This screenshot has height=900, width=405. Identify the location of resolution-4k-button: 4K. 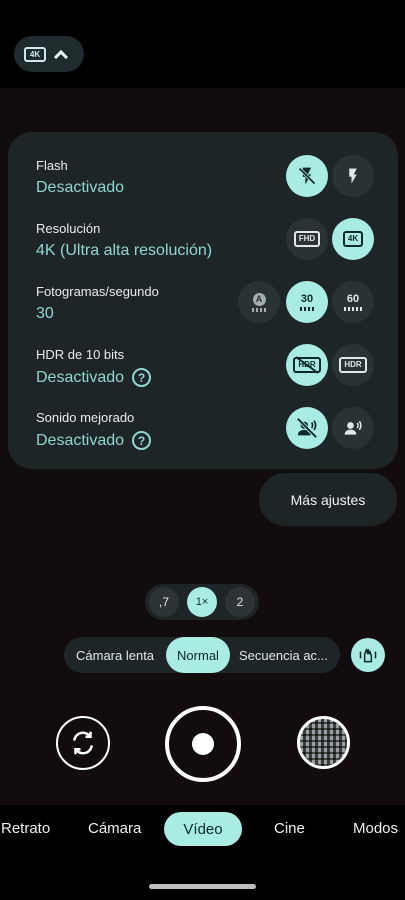
(353, 239).